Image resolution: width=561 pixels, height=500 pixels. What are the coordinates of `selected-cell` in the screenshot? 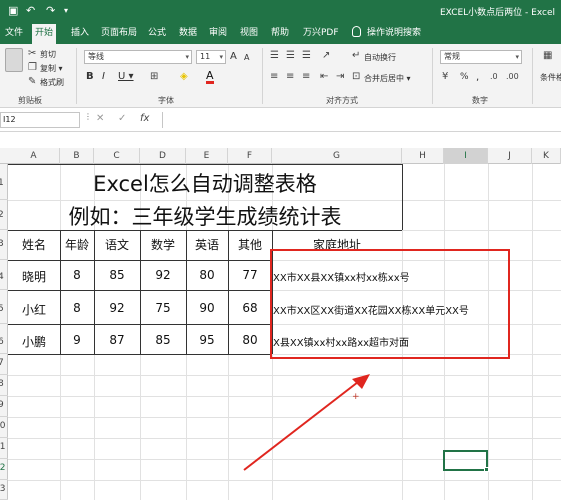 It's located at (466, 461).